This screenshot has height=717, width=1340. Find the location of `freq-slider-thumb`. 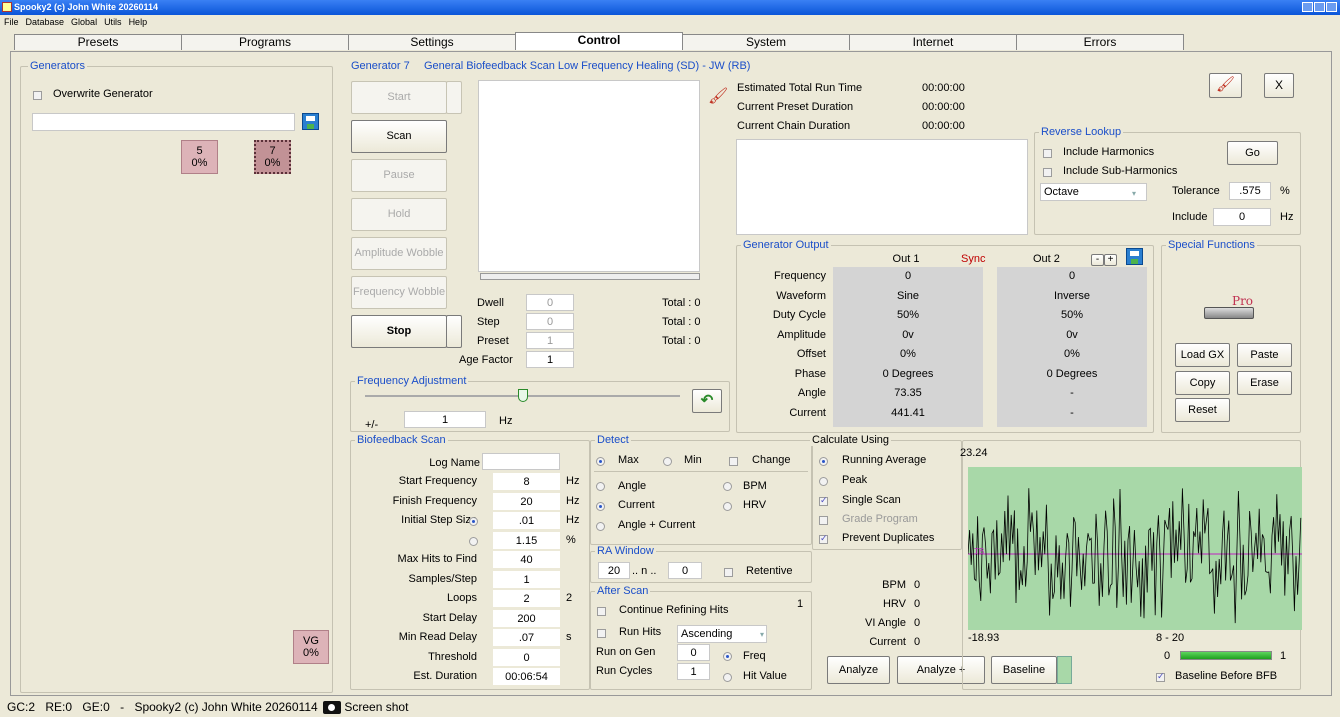

freq-slider-thumb is located at coordinates (522, 395).